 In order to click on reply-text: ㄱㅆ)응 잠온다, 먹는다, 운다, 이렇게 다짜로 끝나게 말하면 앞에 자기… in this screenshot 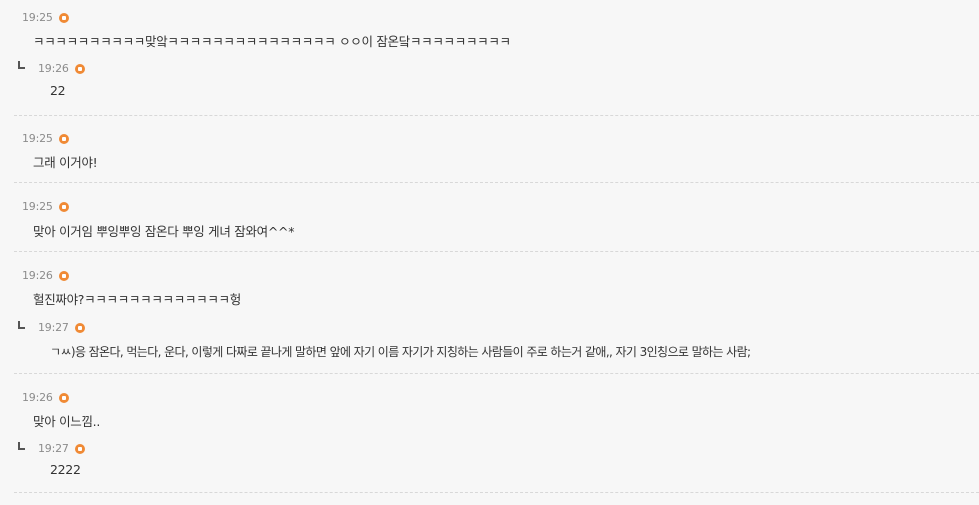, I will do `click(400, 352)`.